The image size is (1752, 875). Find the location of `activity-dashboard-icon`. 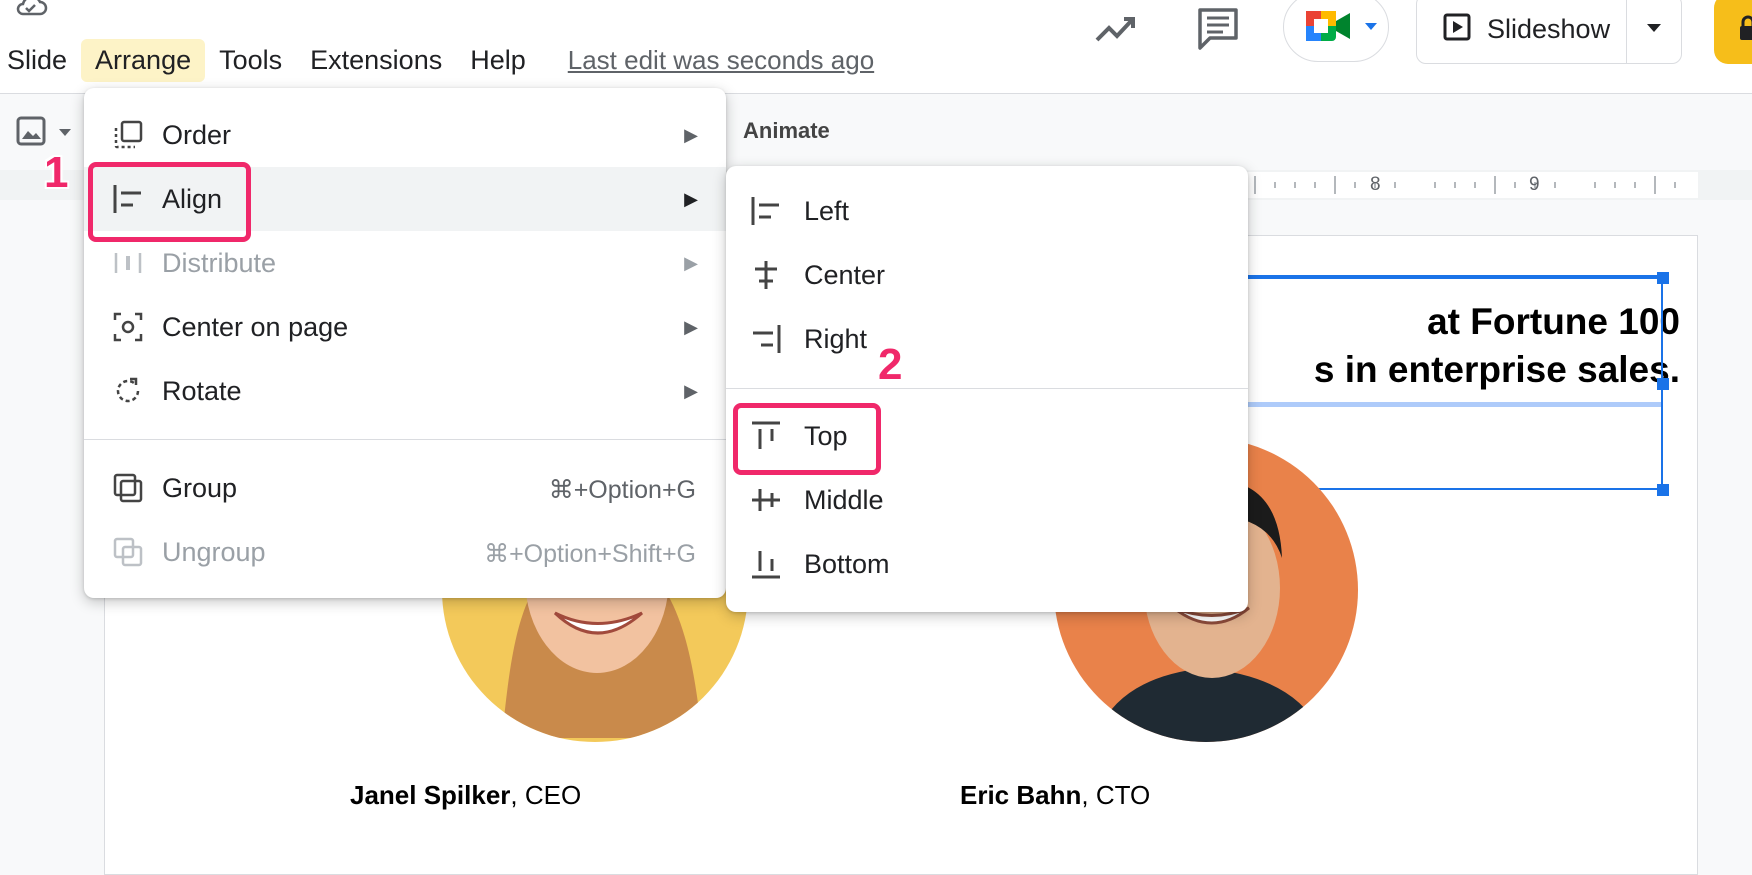

activity-dashboard-icon is located at coordinates (1116, 32).